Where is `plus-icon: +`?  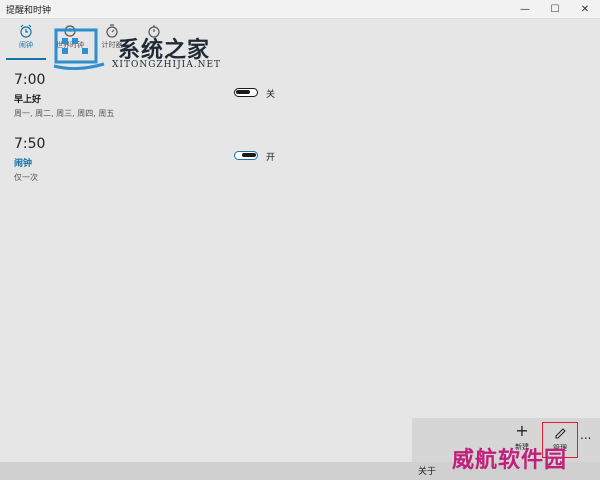
plus-icon: + is located at coordinates (522, 430).